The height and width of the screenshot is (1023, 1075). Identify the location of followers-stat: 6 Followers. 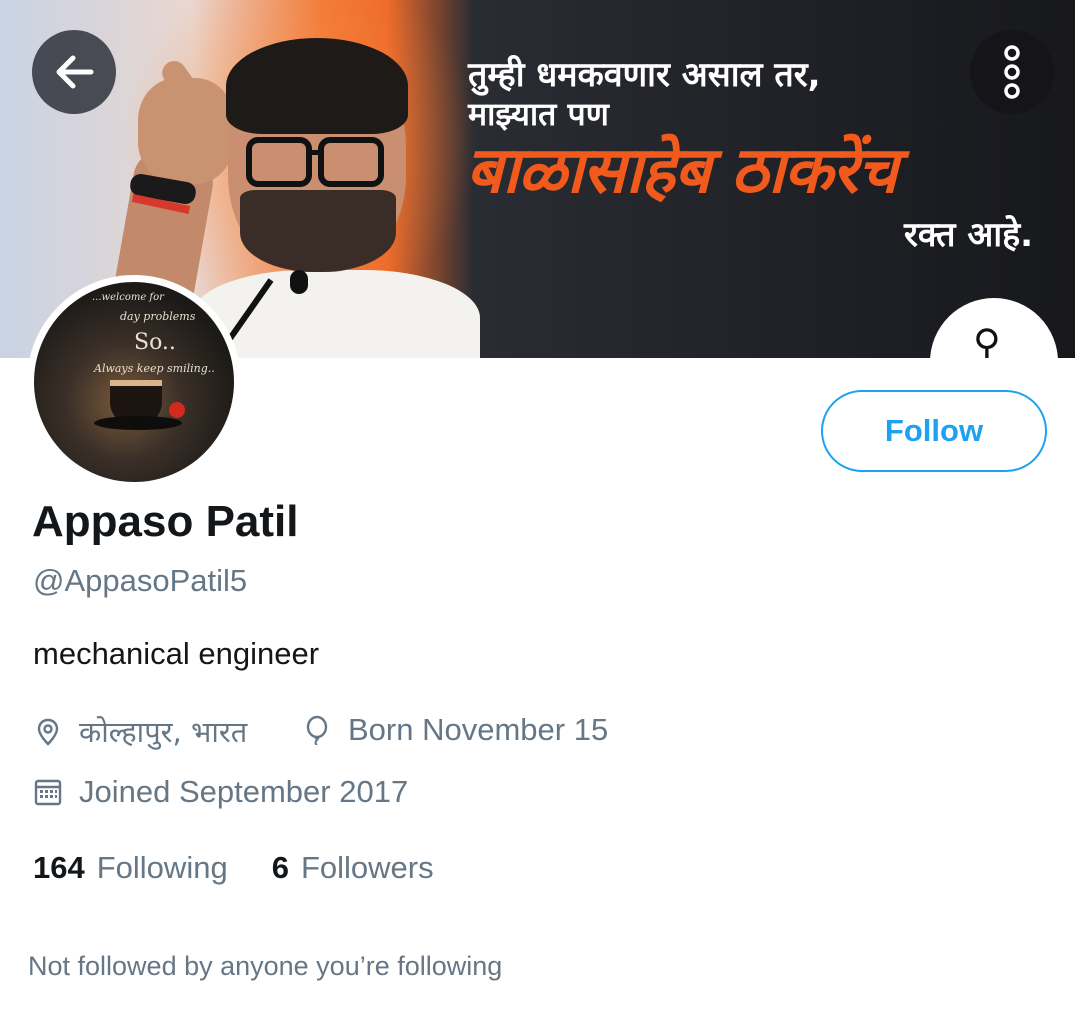
(353, 868).